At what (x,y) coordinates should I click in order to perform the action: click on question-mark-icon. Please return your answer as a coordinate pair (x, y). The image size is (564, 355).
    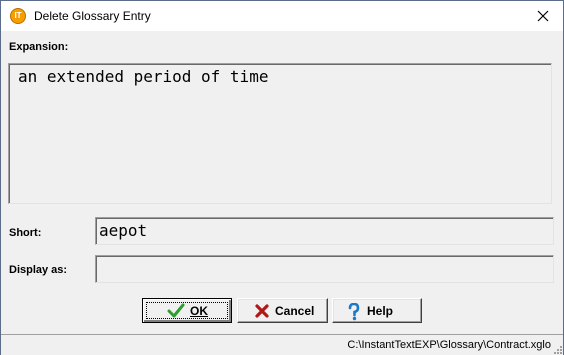
    Looking at the image, I should click on (354, 312).